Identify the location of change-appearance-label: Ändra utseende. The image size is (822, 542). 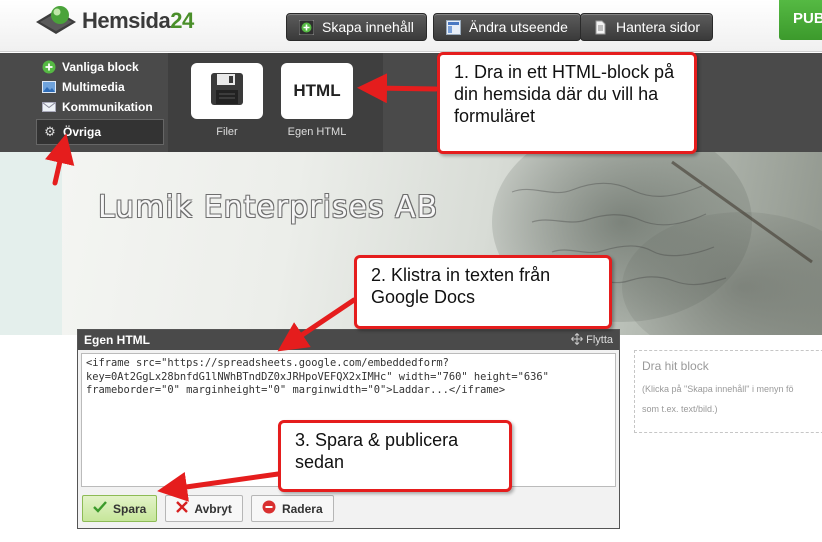
(518, 27).